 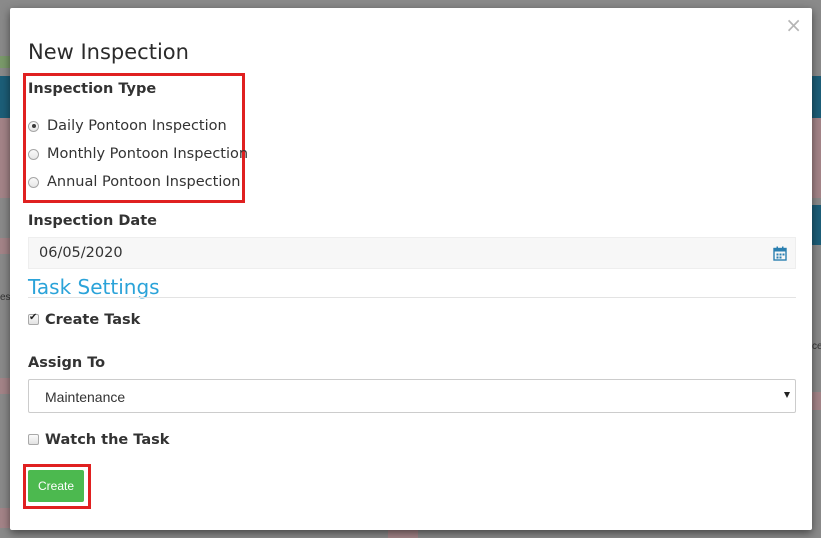 I want to click on create-task-checkbox, so click(x=33, y=318).